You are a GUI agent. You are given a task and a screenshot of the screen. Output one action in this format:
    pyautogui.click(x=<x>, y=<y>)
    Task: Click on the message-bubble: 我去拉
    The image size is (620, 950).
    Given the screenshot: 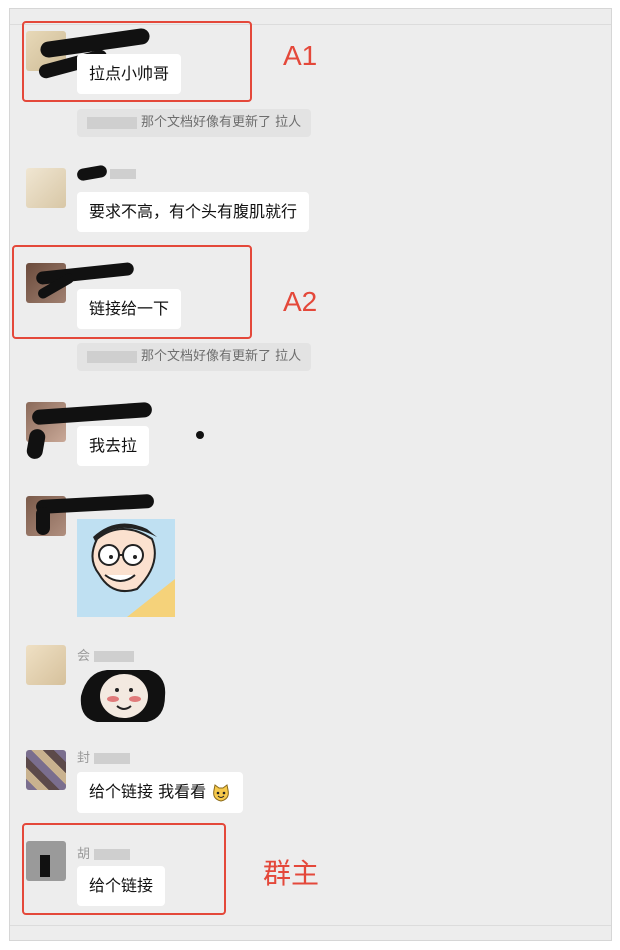 What is the action you would take?
    pyautogui.click(x=113, y=446)
    